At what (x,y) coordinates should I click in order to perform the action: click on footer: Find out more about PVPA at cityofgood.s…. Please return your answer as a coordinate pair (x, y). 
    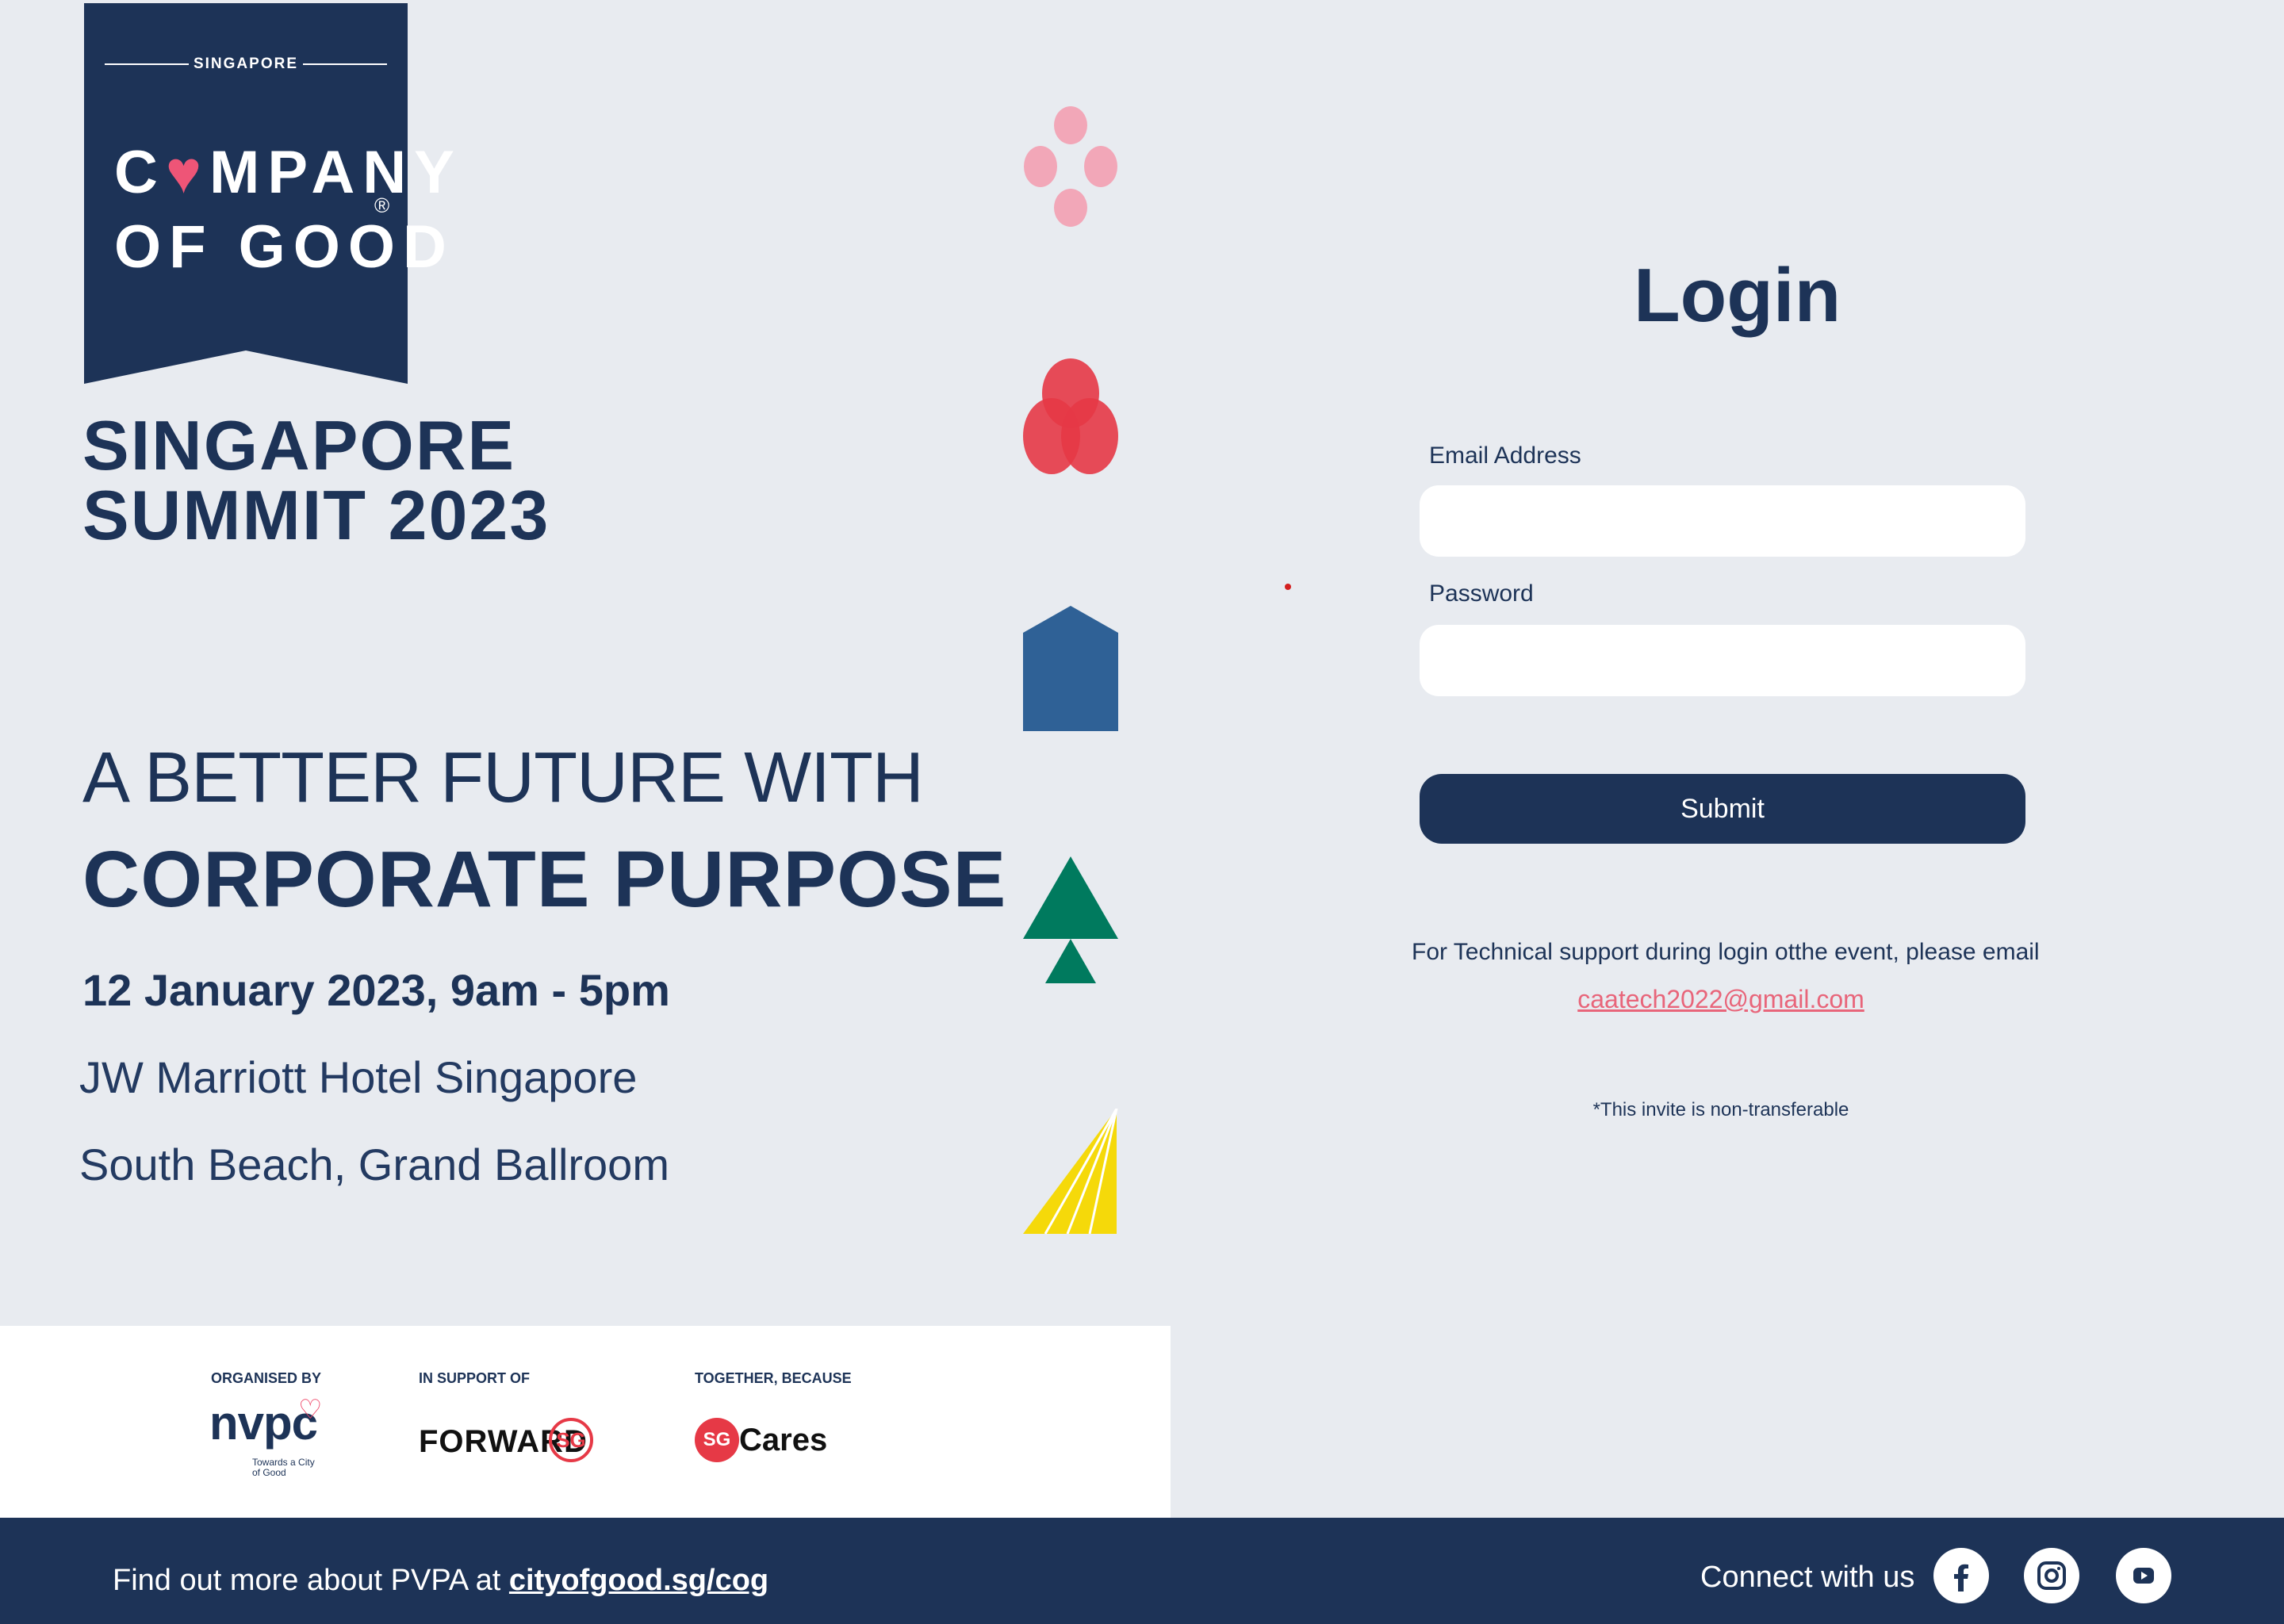
    Looking at the image, I should click on (1142, 1571).